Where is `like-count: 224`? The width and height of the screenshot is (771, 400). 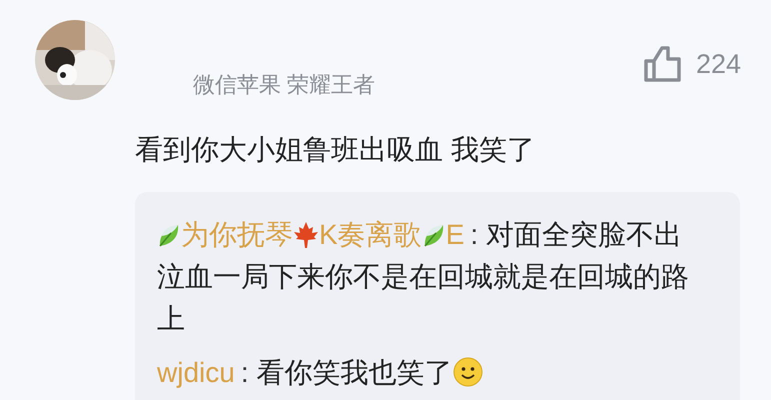 like-count: 224 is located at coordinates (718, 64).